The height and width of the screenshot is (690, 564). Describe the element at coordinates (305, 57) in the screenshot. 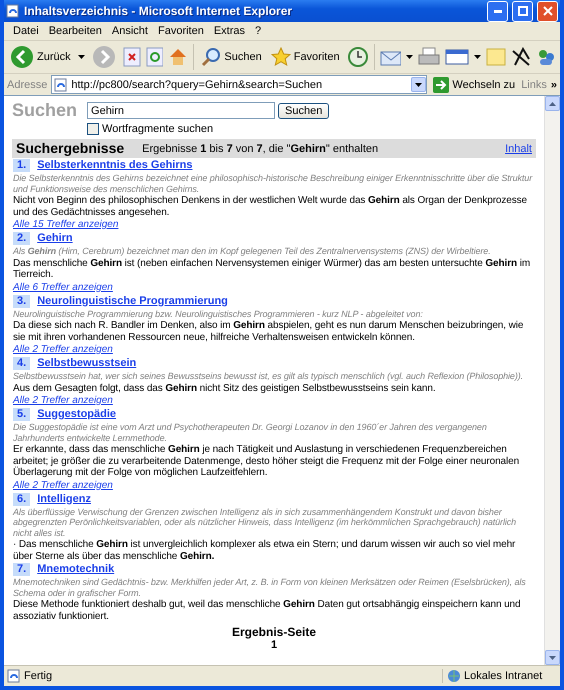

I see `favorites-button: Favoriten` at that location.